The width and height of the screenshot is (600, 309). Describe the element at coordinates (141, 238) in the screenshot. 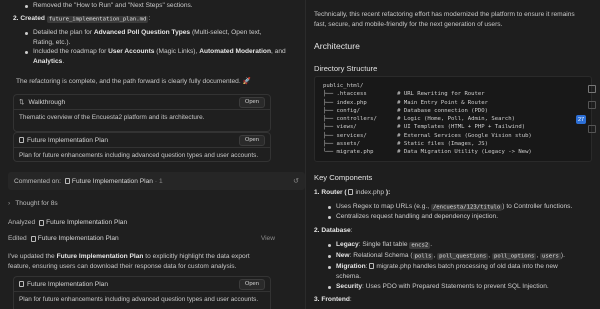

I see `edited-row: Edited Future Implementation Plan View` at that location.